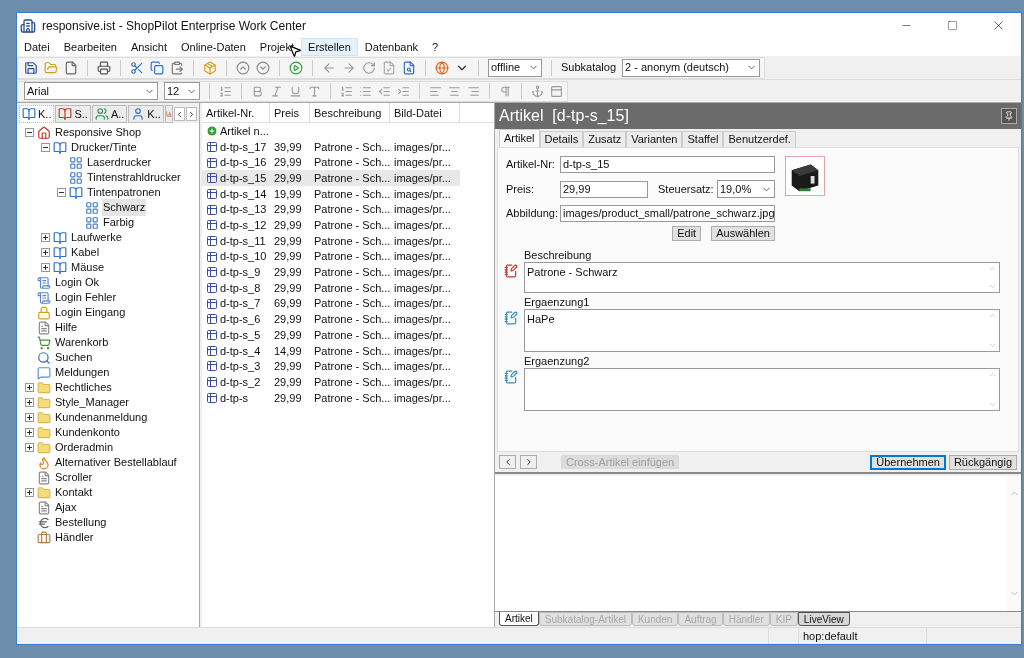  Describe the element at coordinates (124, 207) in the screenshot. I see `tree-item: Schwarz` at that location.